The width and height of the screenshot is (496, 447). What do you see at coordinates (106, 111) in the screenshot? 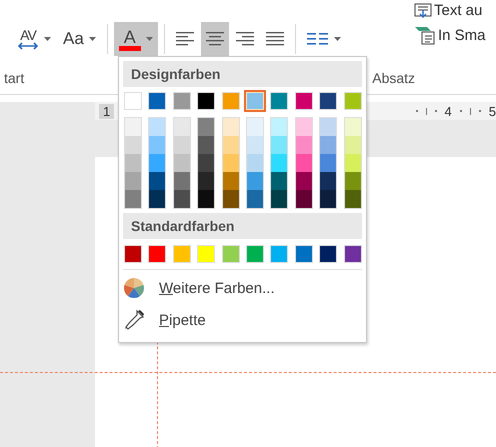
I see `ruler-number: 1` at bounding box center [106, 111].